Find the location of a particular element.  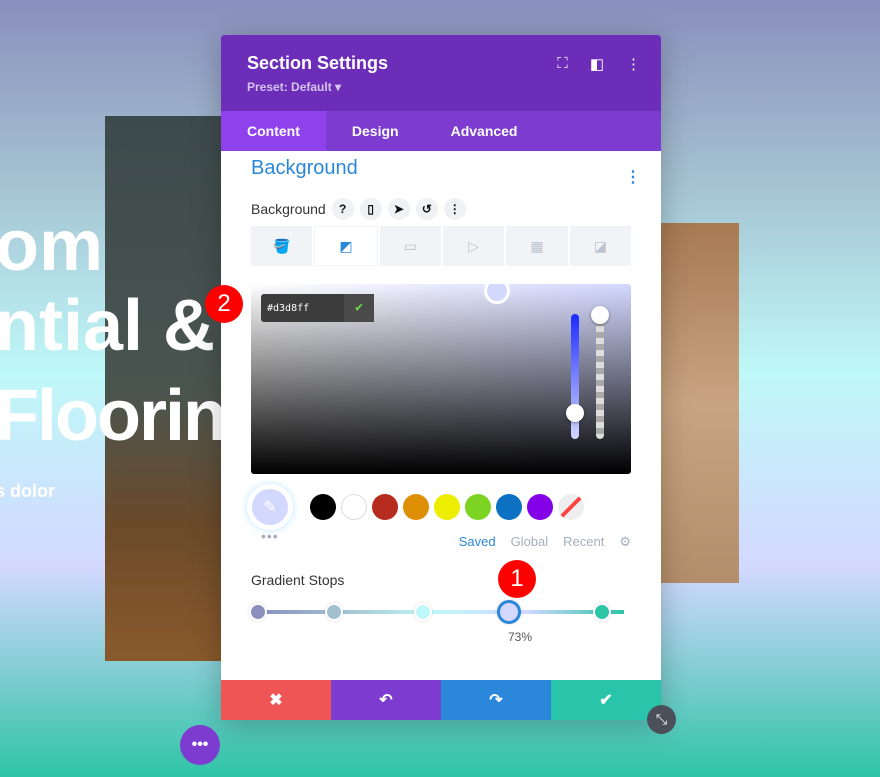

mask-icon: ◪ is located at coordinates (600, 245).